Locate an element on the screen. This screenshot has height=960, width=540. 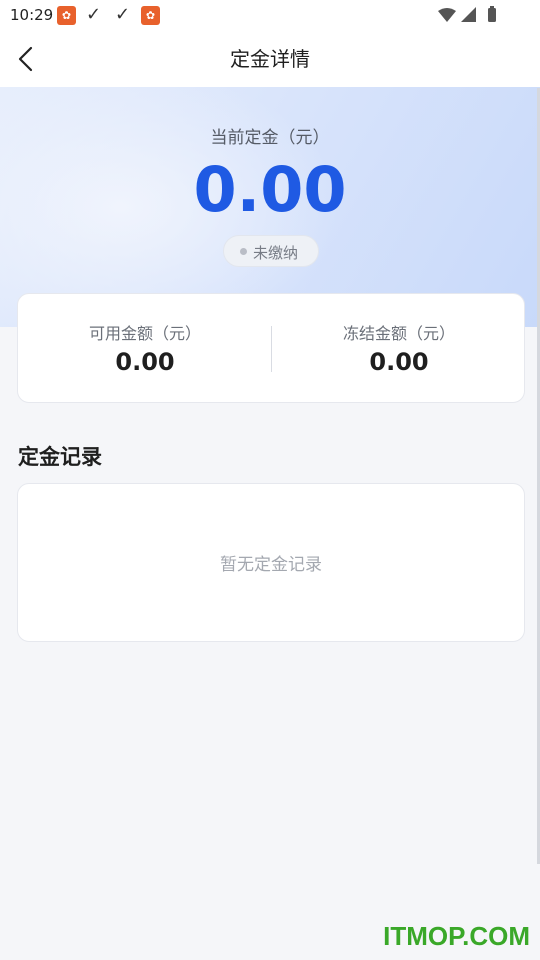
status-right-icons is located at coordinates (467, 14).